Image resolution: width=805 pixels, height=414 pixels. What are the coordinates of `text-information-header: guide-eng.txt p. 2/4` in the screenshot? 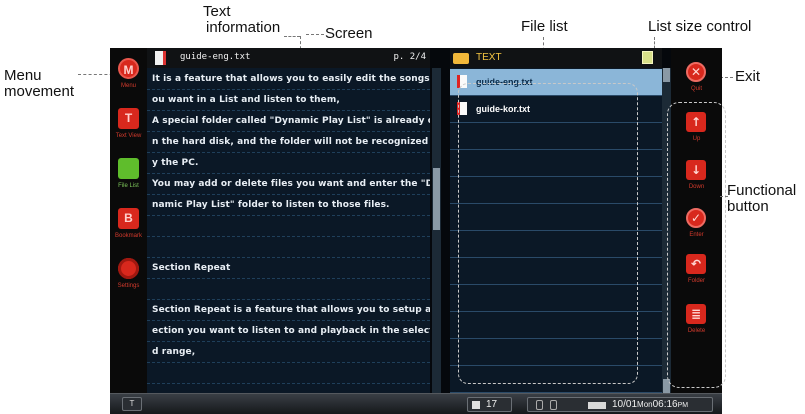 It's located at (288, 58).